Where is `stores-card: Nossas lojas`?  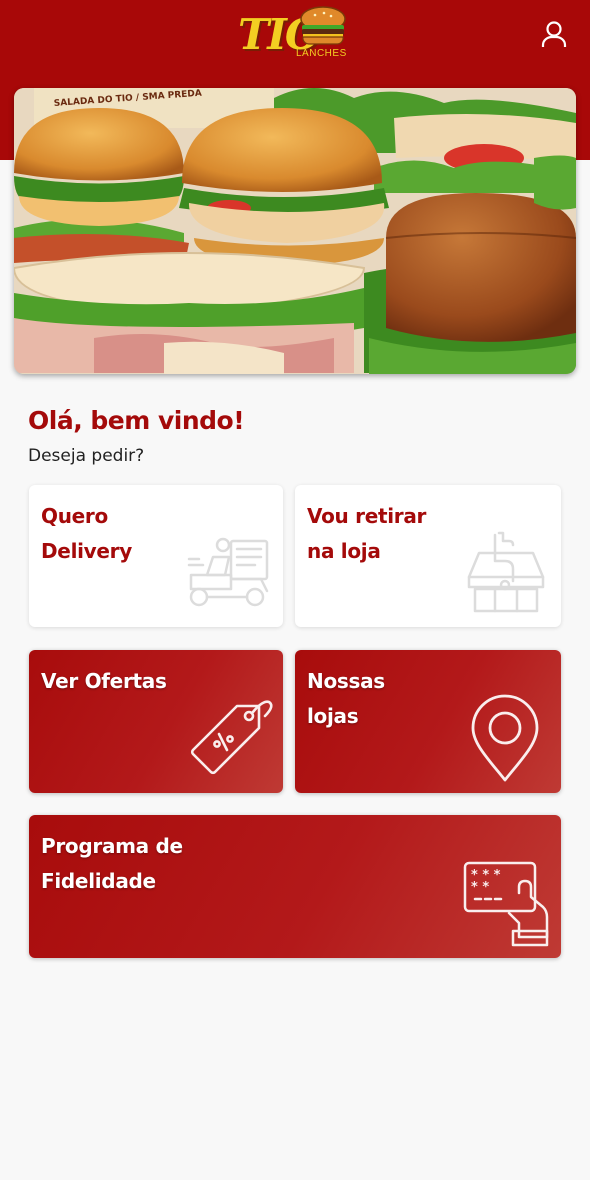 stores-card: Nossas lojas is located at coordinates (428, 721).